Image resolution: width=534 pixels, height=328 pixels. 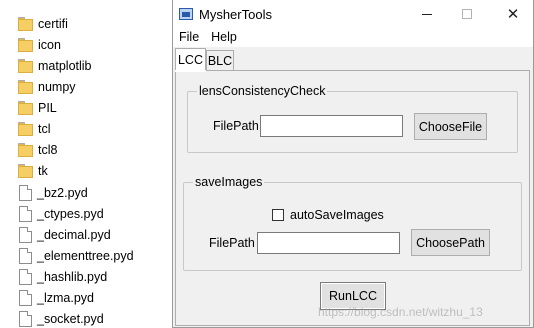 What do you see at coordinates (72, 276) in the screenshot?
I see `file-label: _hashlib.pyd` at bounding box center [72, 276].